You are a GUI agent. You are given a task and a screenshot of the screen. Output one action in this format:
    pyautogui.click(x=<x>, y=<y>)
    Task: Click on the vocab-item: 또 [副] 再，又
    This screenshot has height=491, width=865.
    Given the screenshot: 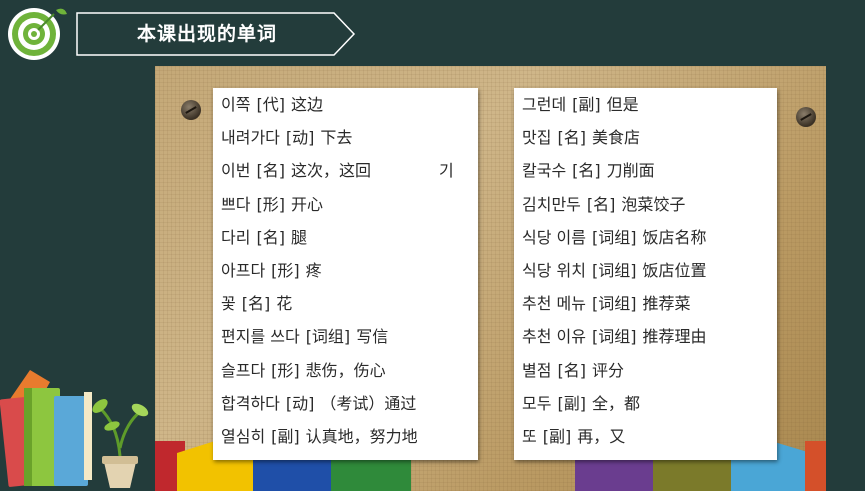 What is the action you would take?
    pyautogui.click(x=574, y=436)
    